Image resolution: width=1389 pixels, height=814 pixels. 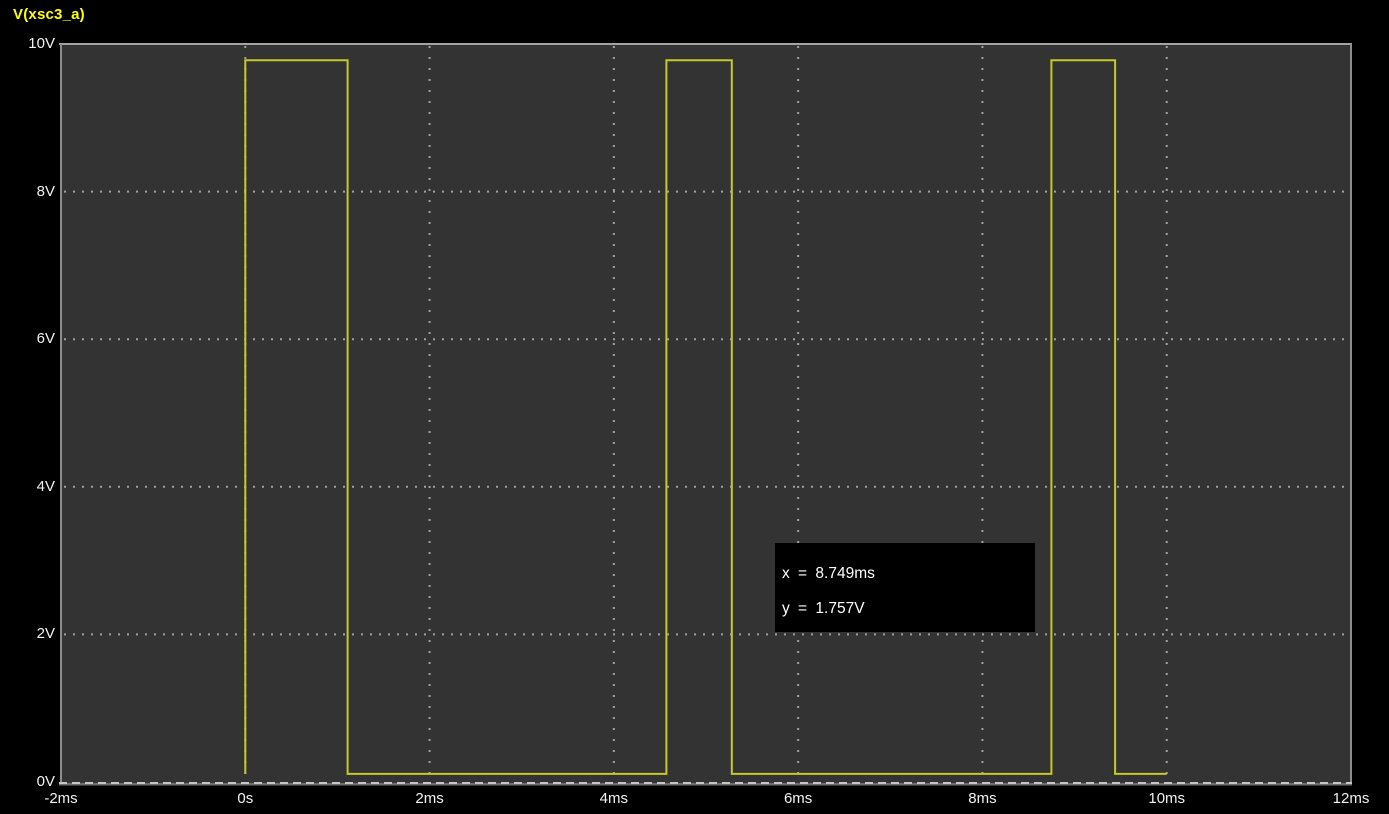 I want to click on x-tick-label: 4ms, so click(x=614, y=798).